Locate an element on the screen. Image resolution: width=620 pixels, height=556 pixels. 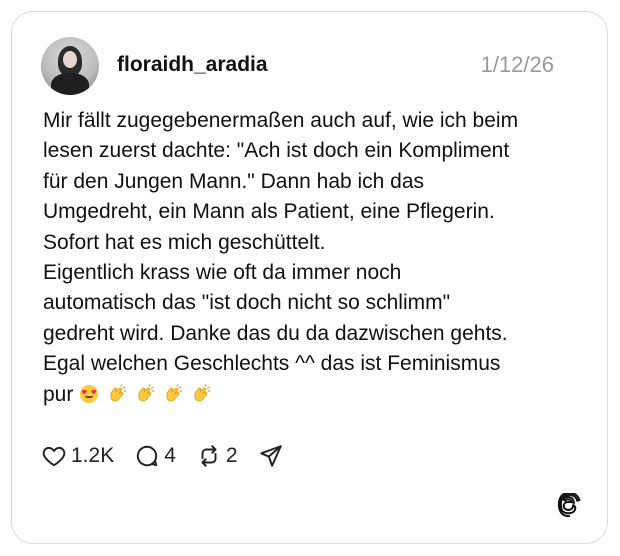
post-text-line: Sofort hat es mich geschüttelt. is located at coordinates (184, 242).